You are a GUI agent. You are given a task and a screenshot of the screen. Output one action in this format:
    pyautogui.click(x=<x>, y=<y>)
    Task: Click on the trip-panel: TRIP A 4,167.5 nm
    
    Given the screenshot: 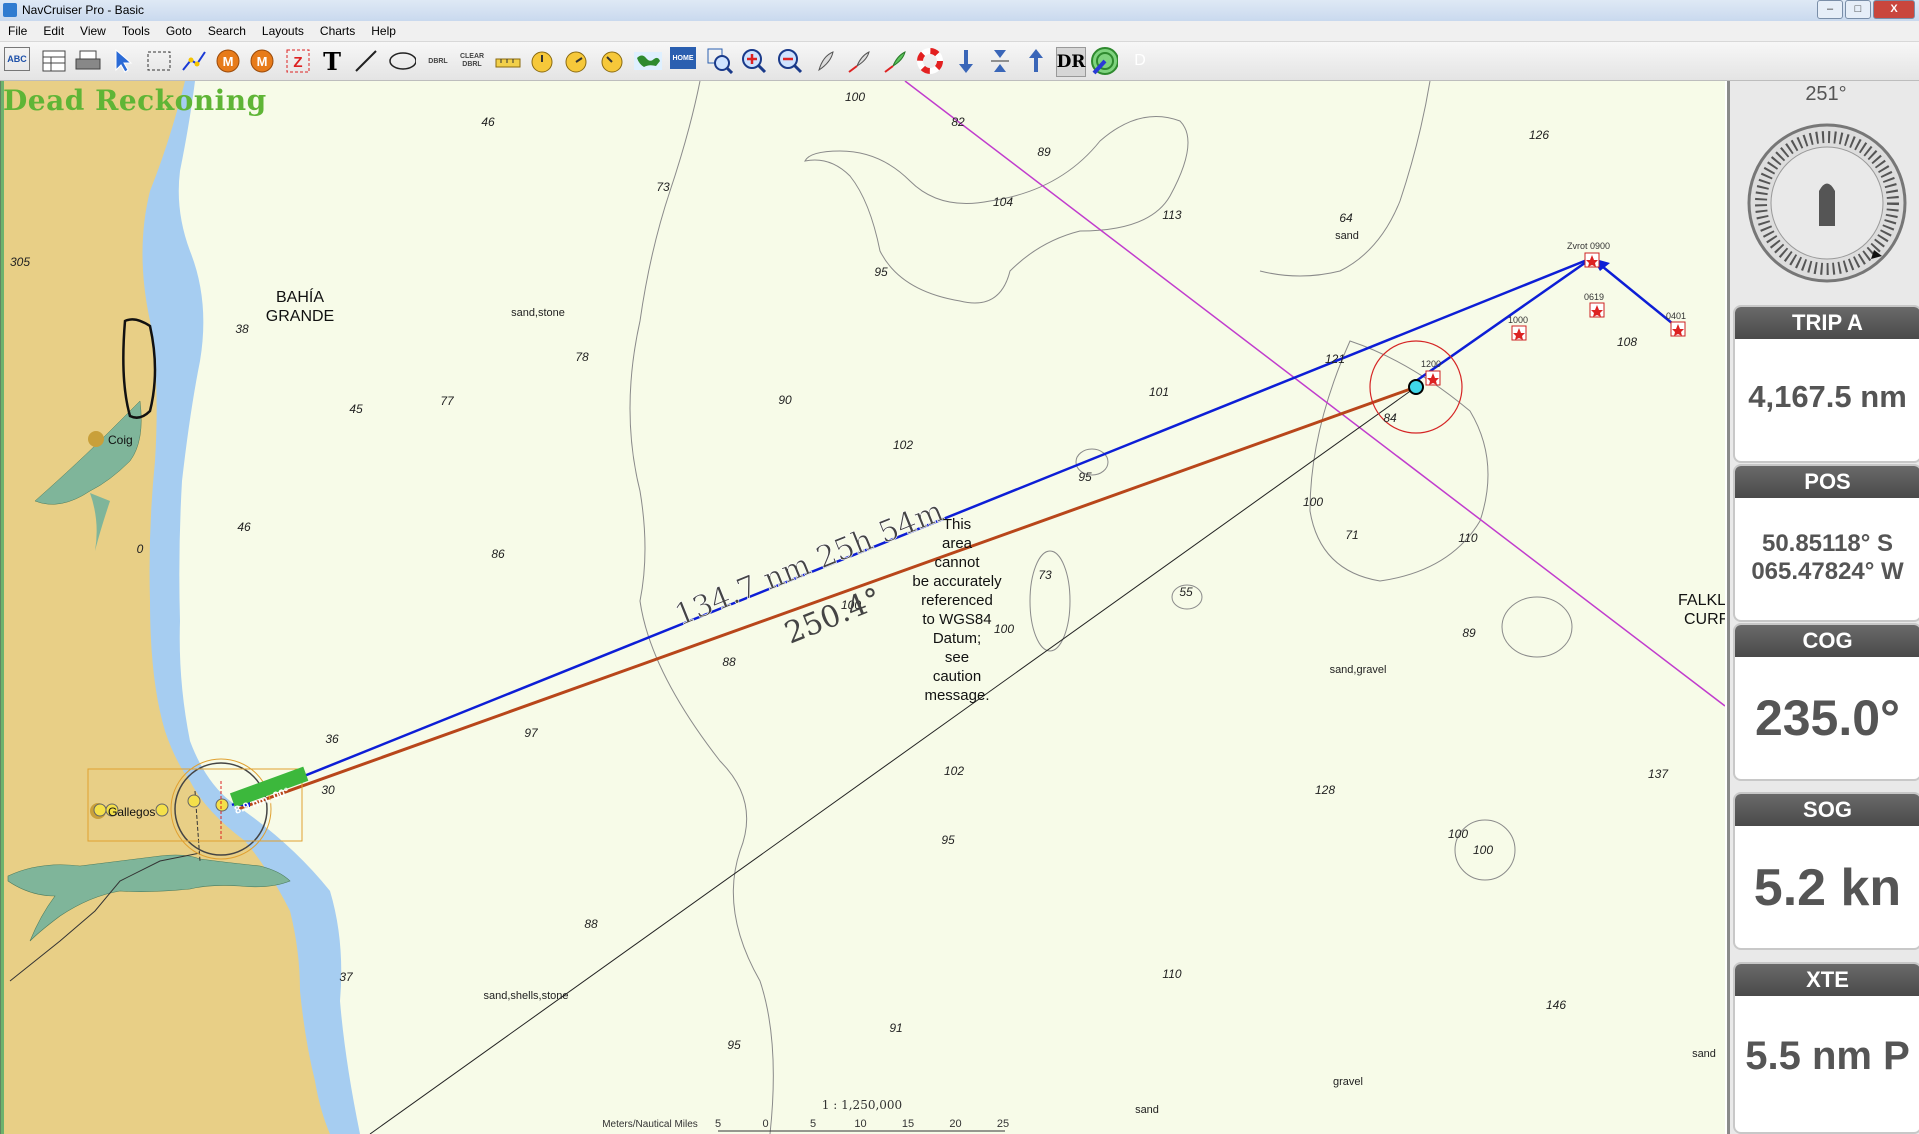 What is the action you would take?
    pyautogui.click(x=1826, y=384)
    